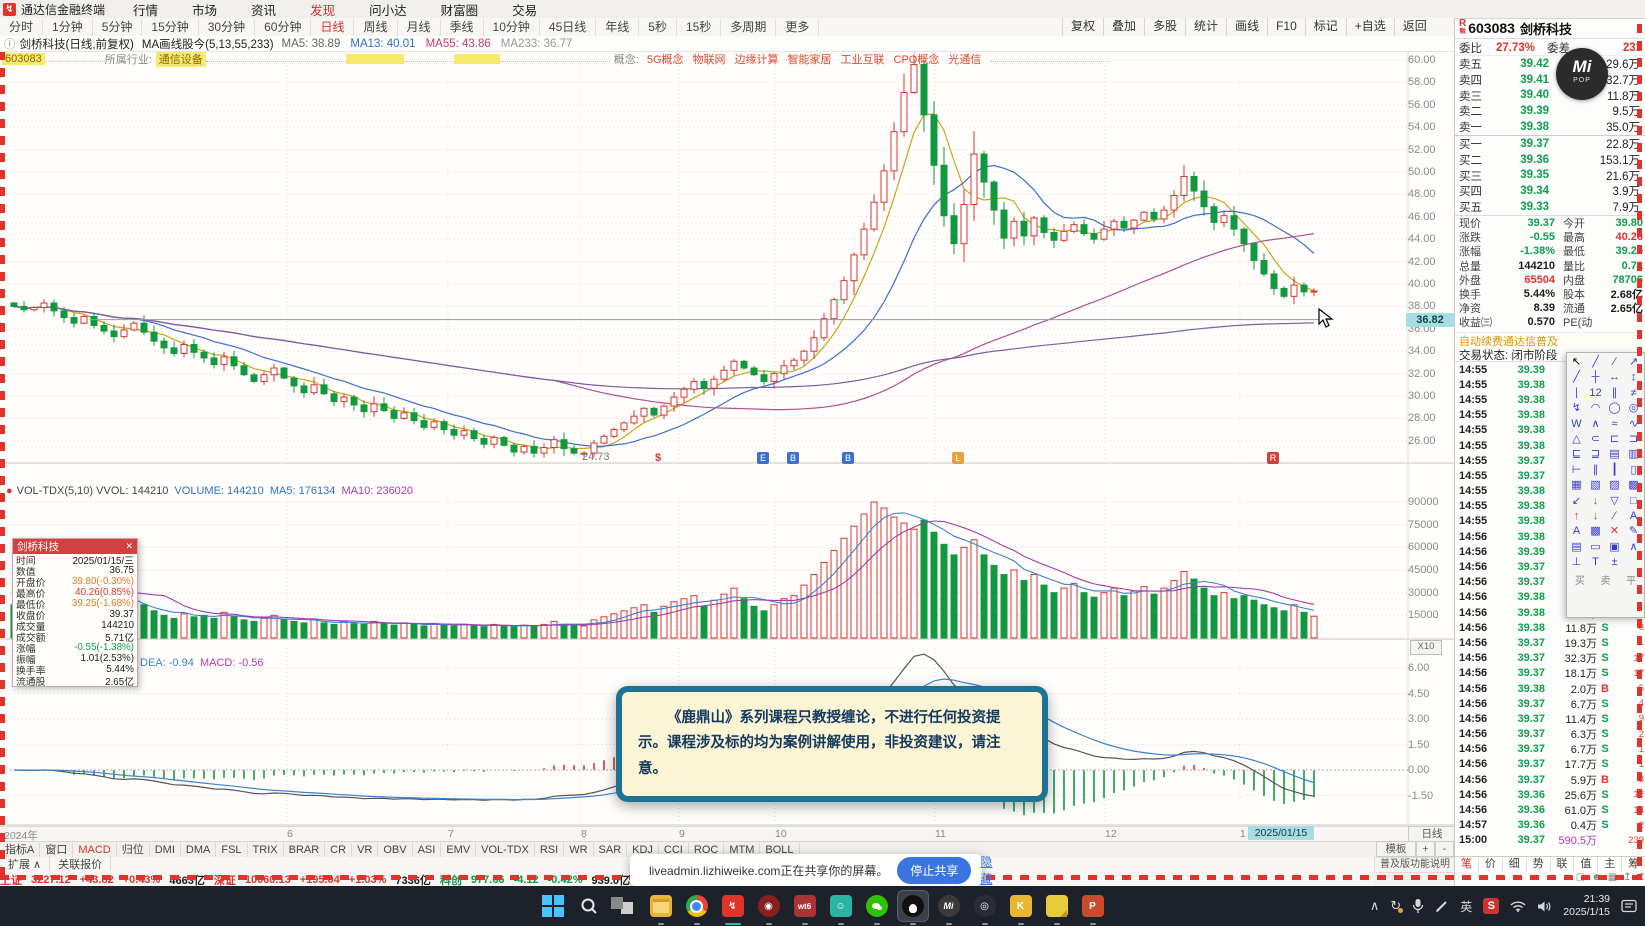 The height and width of the screenshot is (926, 1645). I want to click on refresh-icon: ↻, so click(1397, 906).